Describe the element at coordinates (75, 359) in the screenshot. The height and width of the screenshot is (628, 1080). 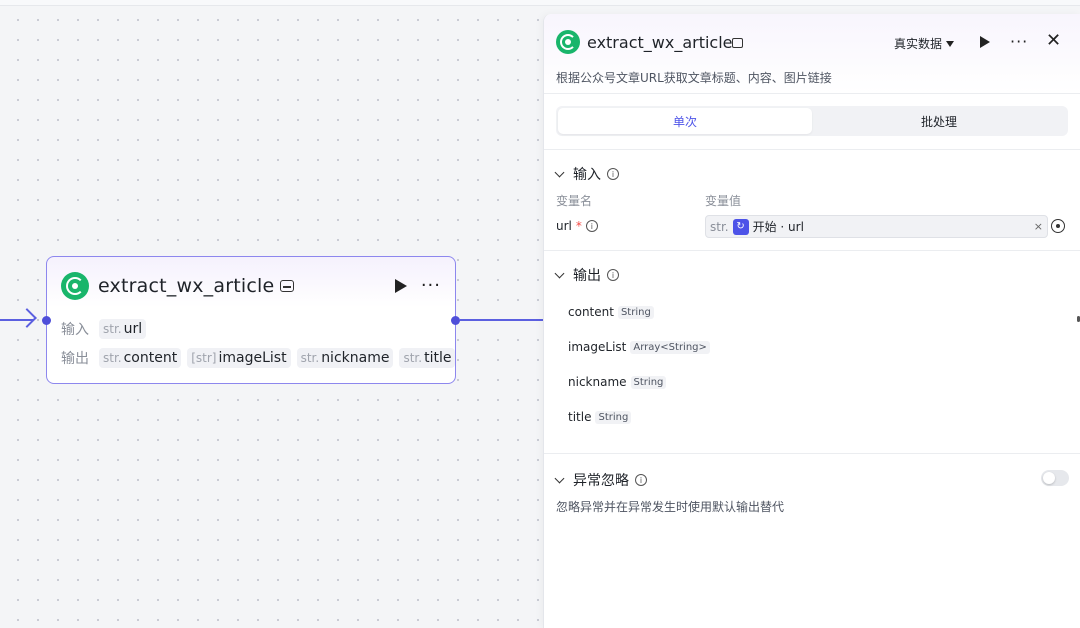
I see `output-label: 输出` at that location.